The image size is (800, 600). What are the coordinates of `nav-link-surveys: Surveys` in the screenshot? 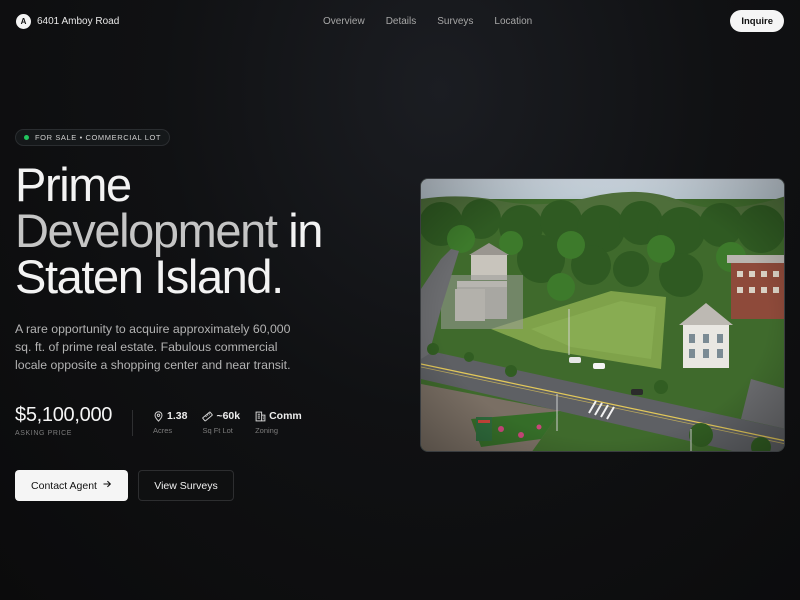 It's located at (455, 21).